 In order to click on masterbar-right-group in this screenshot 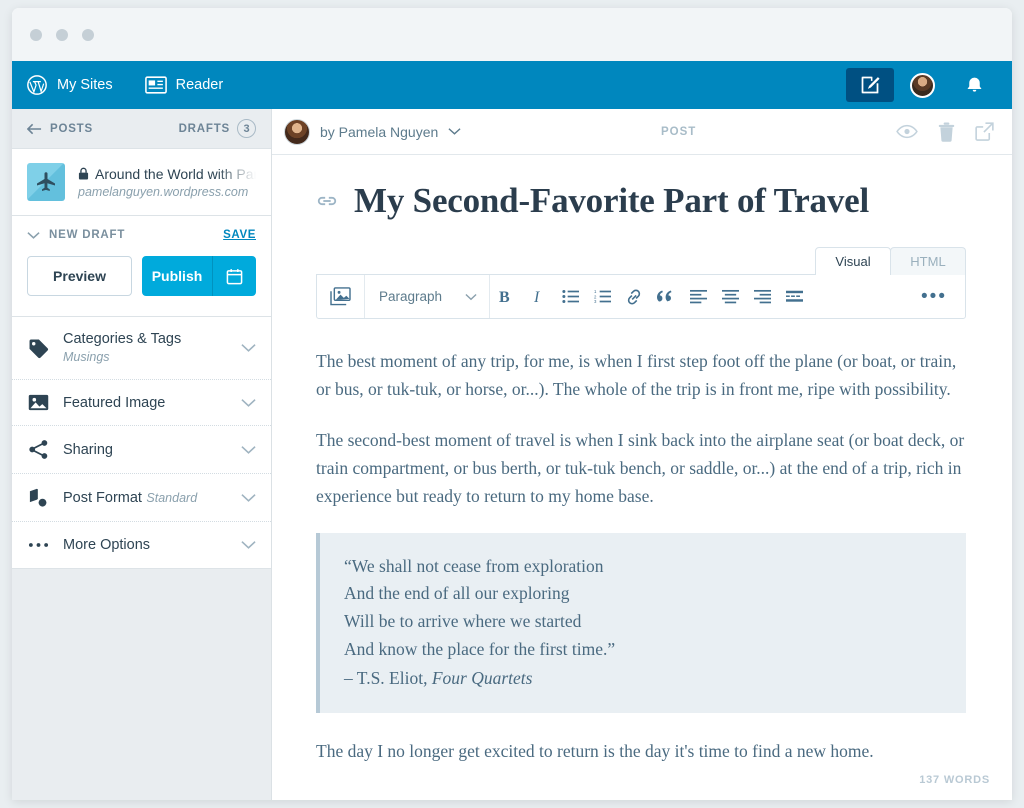, I will do `click(929, 85)`.